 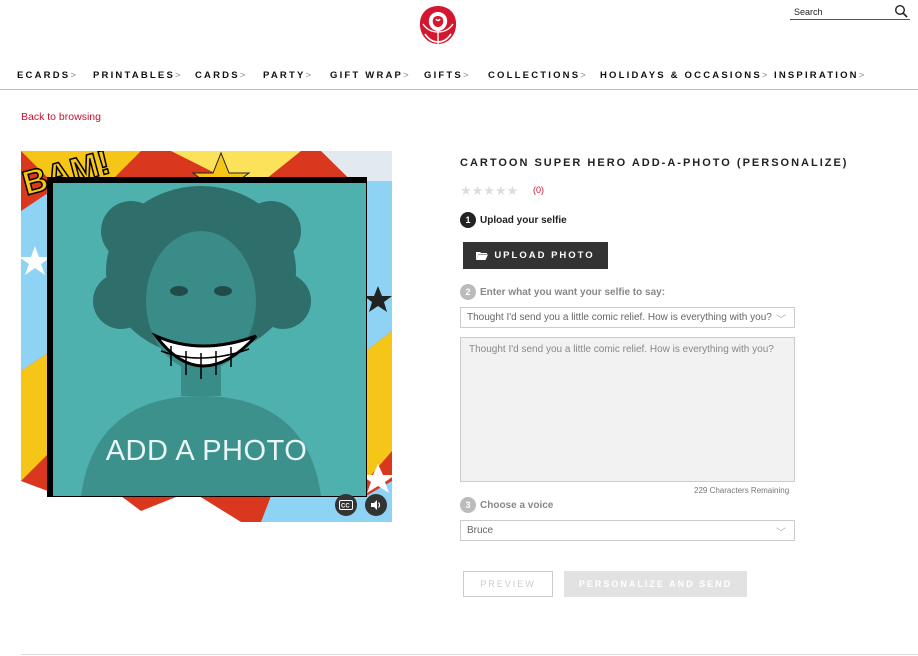 What do you see at coordinates (840, 12) in the screenshot?
I see `search-input` at bounding box center [840, 12].